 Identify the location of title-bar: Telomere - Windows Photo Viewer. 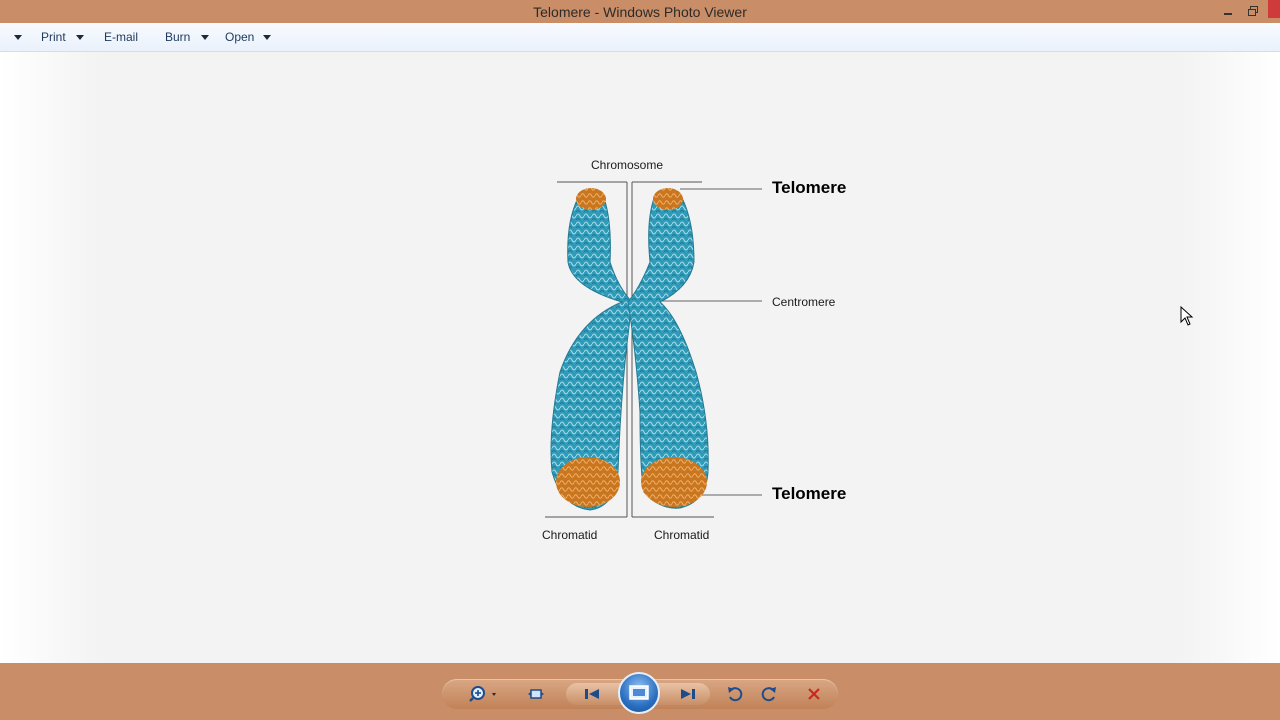
(640, 11).